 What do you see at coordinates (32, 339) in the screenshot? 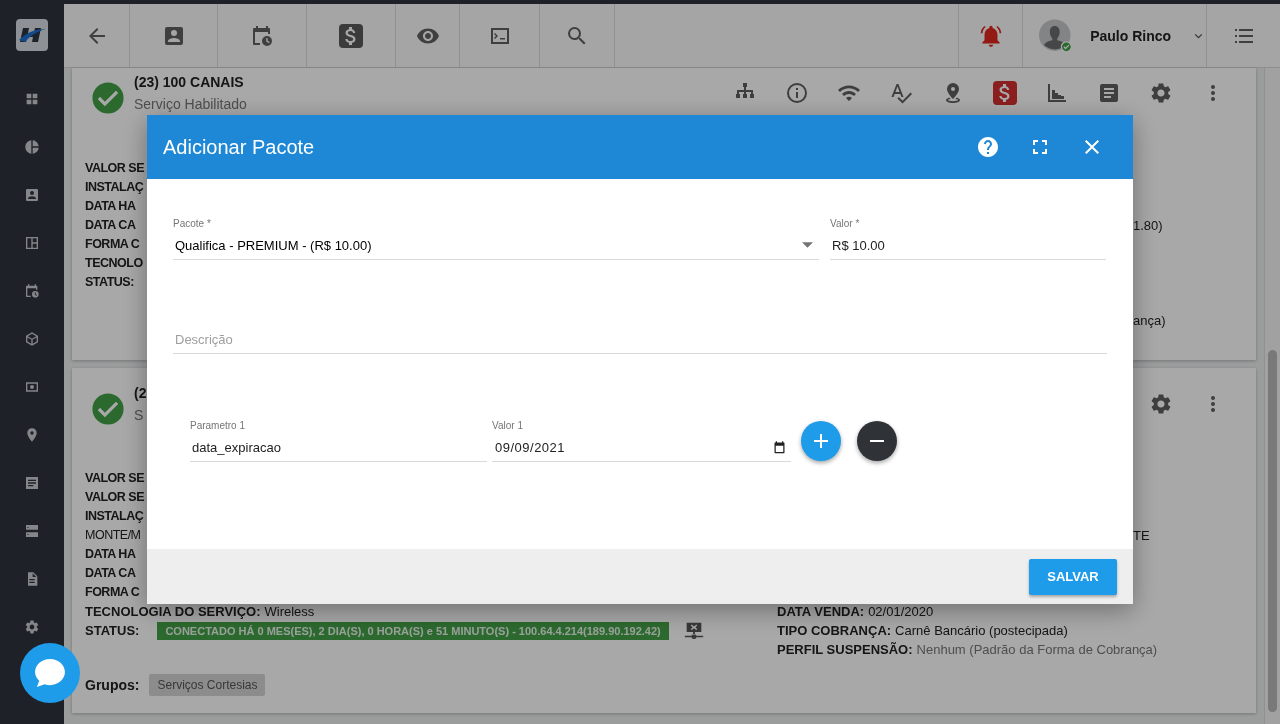
I see `cube-icon` at bounding box center [32, 339].